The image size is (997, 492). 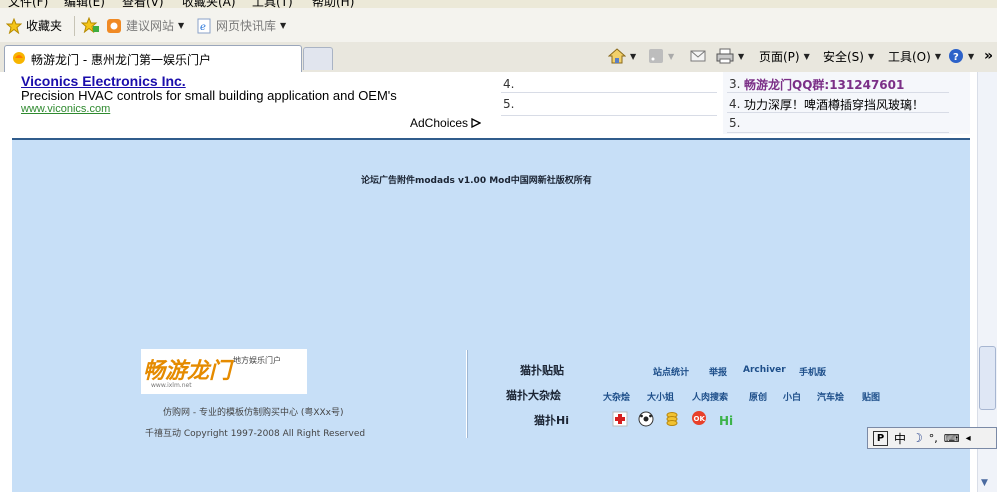 What do you see at coordinates (656, 56) in the screenshot?
I see `rss-icon` at bounding box center [656, 56].